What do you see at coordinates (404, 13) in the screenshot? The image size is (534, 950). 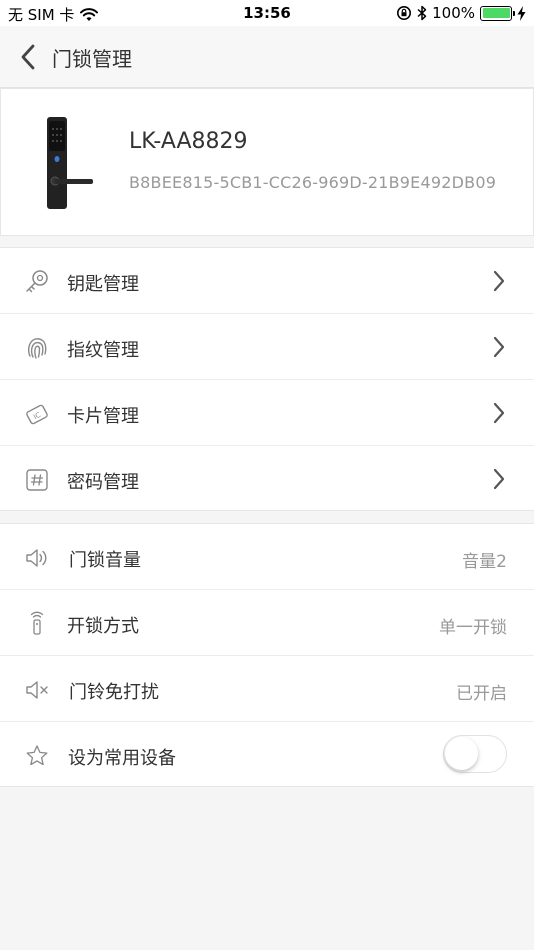 I see `rotation-lock-icon` at bounding box center [404, 13].